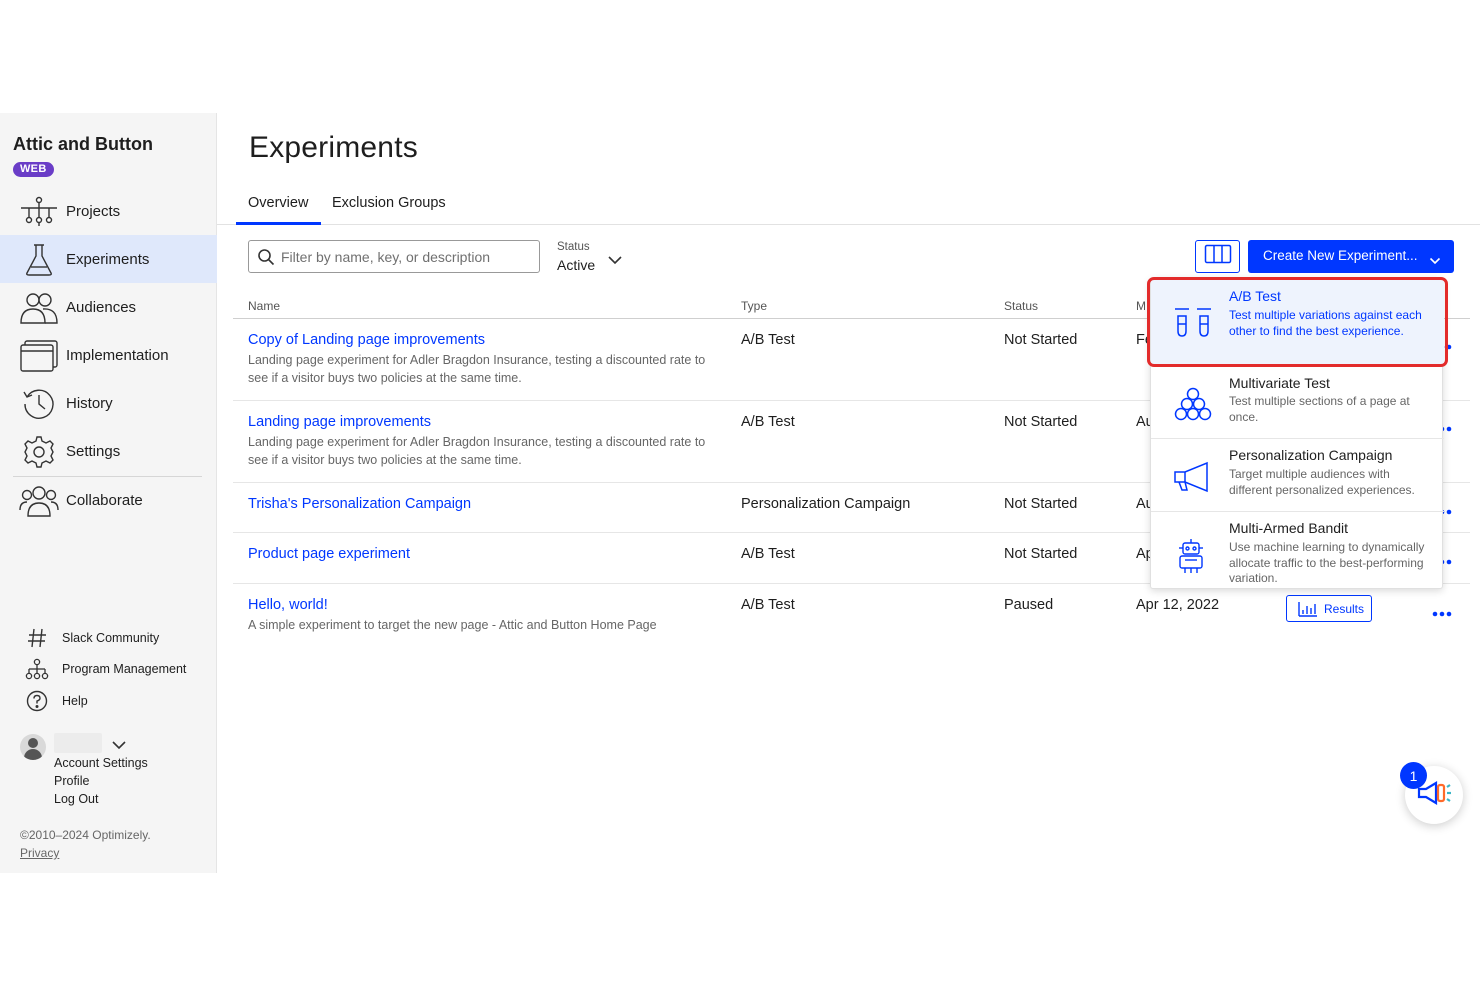 The image size is (1480, 987). Describe the element at coordinates (39, 501) in the screenshot. I see `collaborate-icon` at that location.